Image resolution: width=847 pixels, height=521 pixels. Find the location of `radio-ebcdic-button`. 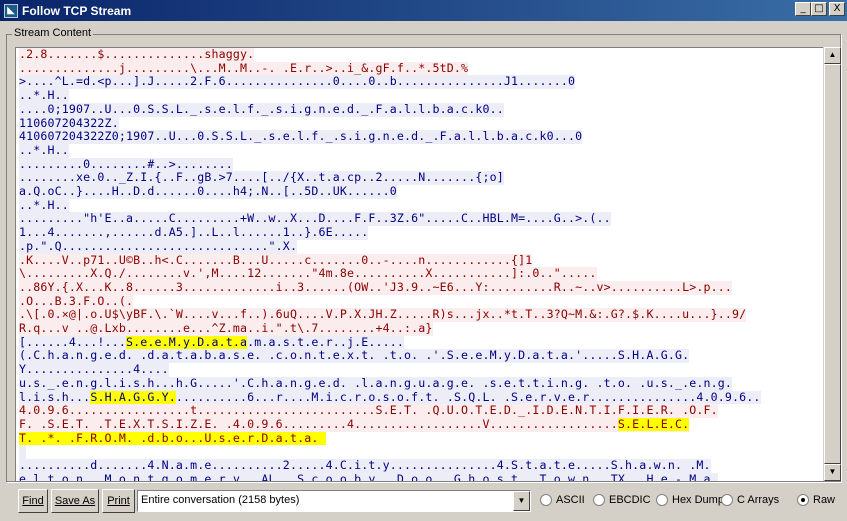

radio-ebcdic-button is located at coordinates (599, 500).